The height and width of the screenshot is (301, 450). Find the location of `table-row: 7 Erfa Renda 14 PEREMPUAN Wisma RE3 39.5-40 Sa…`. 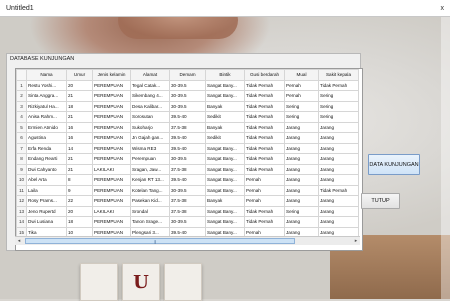

table-row: 7 Erfa Renda 14 PEREMPUAN Wisma RE3 39.5-40 Sa… is located at coordinates (187, 148).